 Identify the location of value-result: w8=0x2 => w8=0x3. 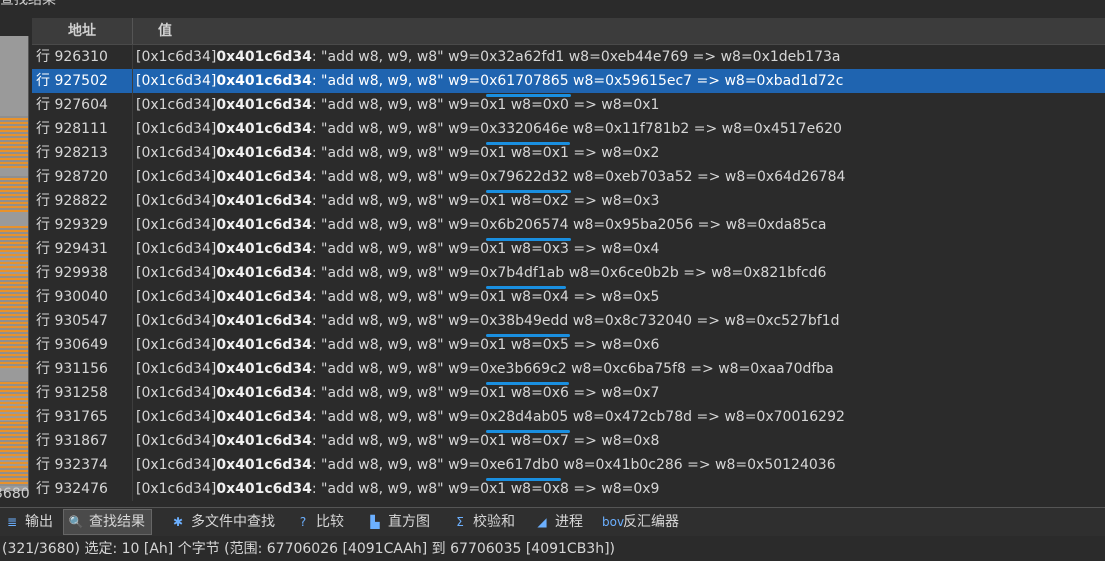
(583, 201).